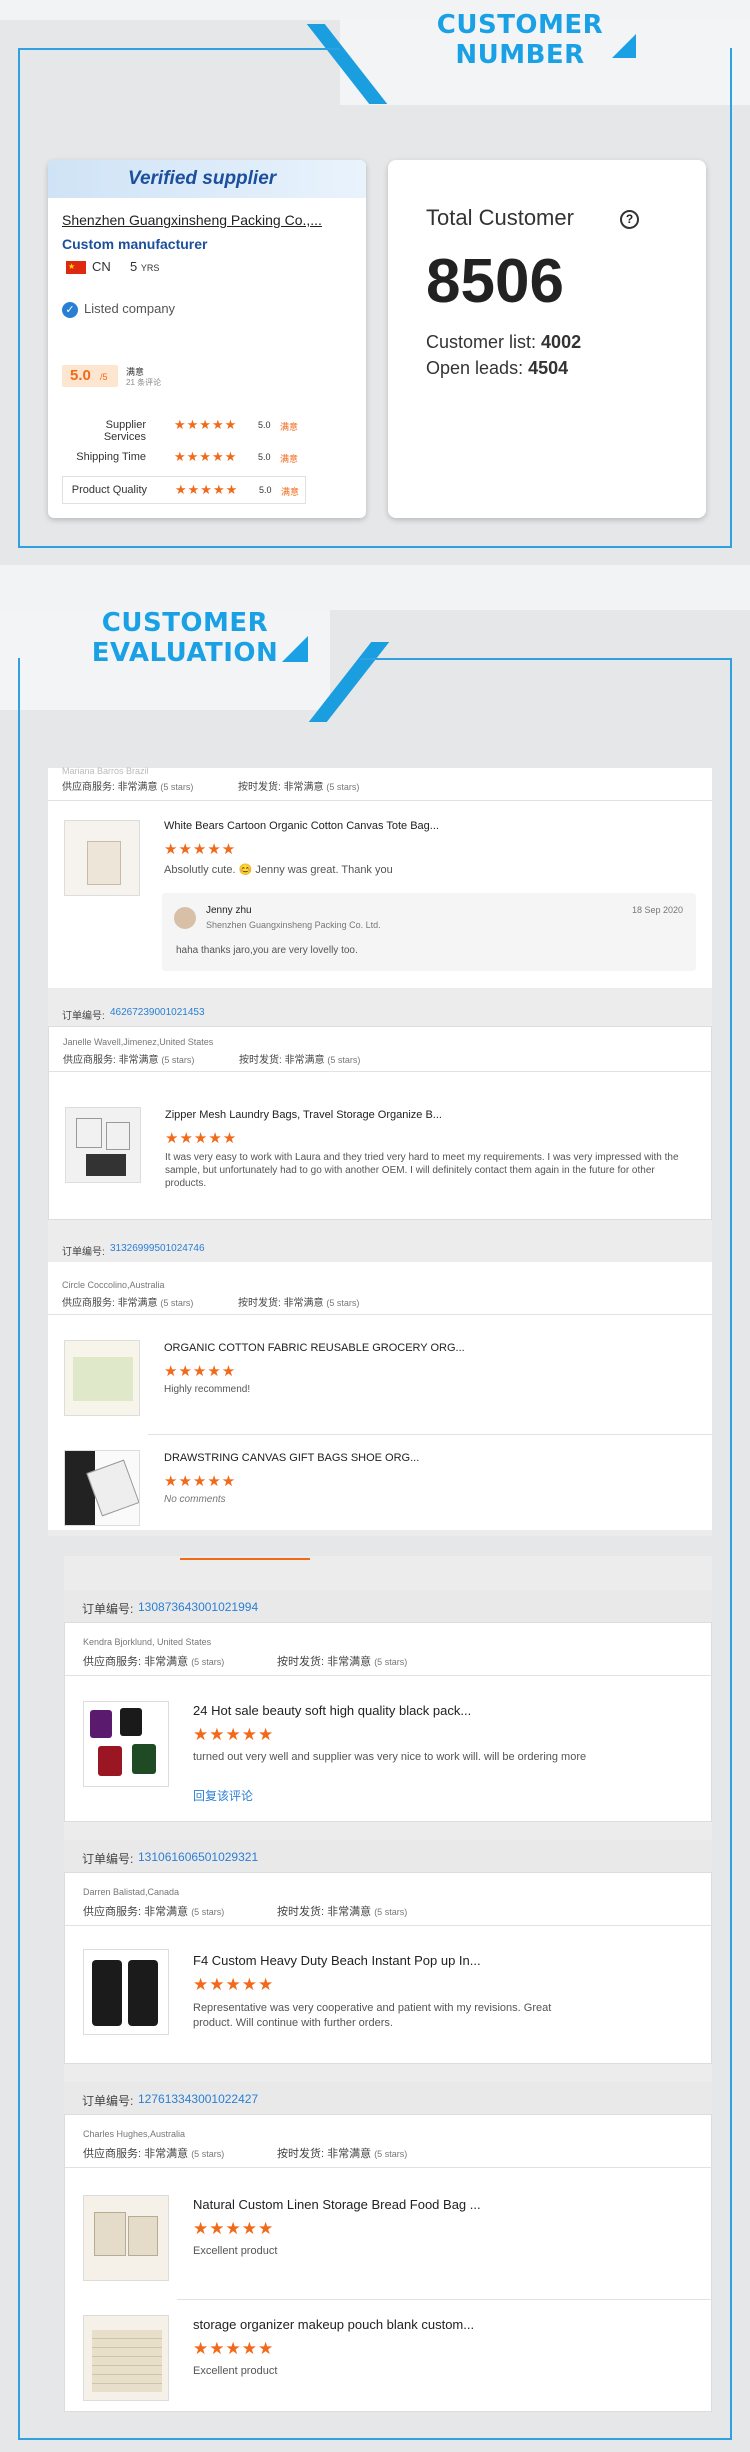 This screenshot has width=750, height=2452. What do you see at coordinates (195, 1499) in the screenshot?
I see `review-comment: No comments` at bounding box center [195, 1499].